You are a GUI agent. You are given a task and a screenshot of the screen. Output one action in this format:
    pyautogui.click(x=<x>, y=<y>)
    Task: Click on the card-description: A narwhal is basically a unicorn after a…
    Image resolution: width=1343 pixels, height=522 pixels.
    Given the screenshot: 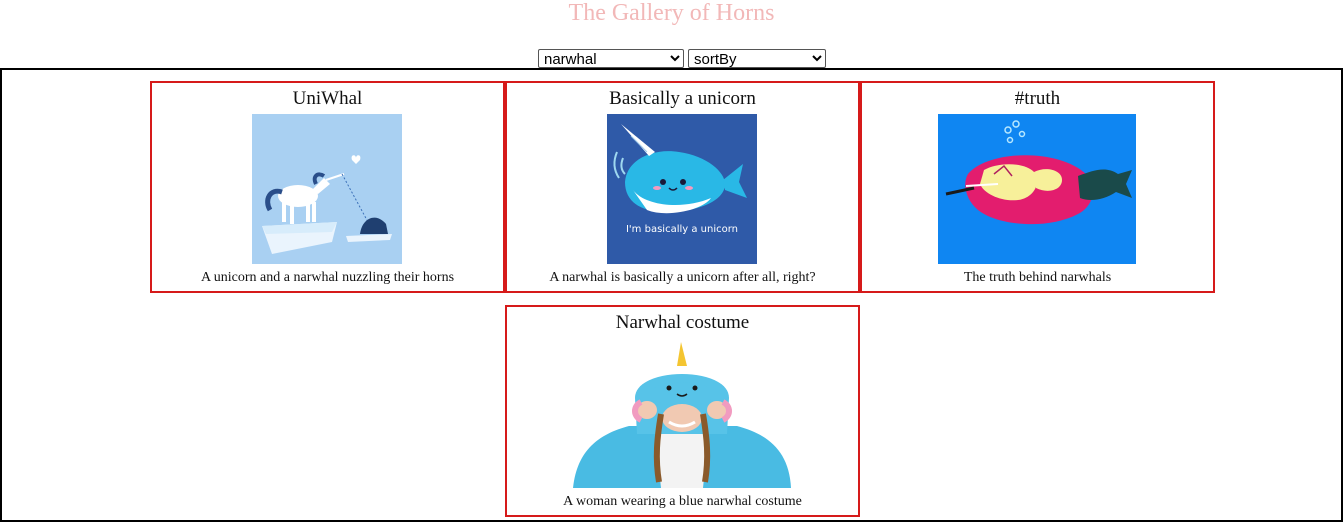 What is the action you would take?
    pyautogui.click(x=682, y=277)
    